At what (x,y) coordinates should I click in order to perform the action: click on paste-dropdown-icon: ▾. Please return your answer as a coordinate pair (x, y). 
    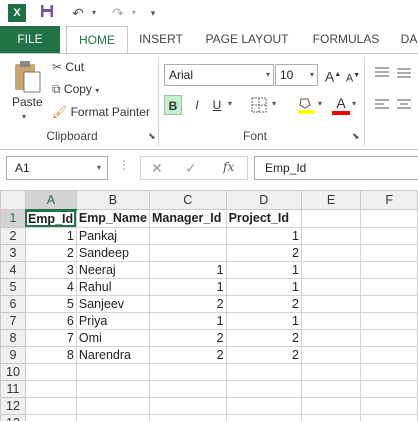
    Looking at the image, I should click on (24, 116).